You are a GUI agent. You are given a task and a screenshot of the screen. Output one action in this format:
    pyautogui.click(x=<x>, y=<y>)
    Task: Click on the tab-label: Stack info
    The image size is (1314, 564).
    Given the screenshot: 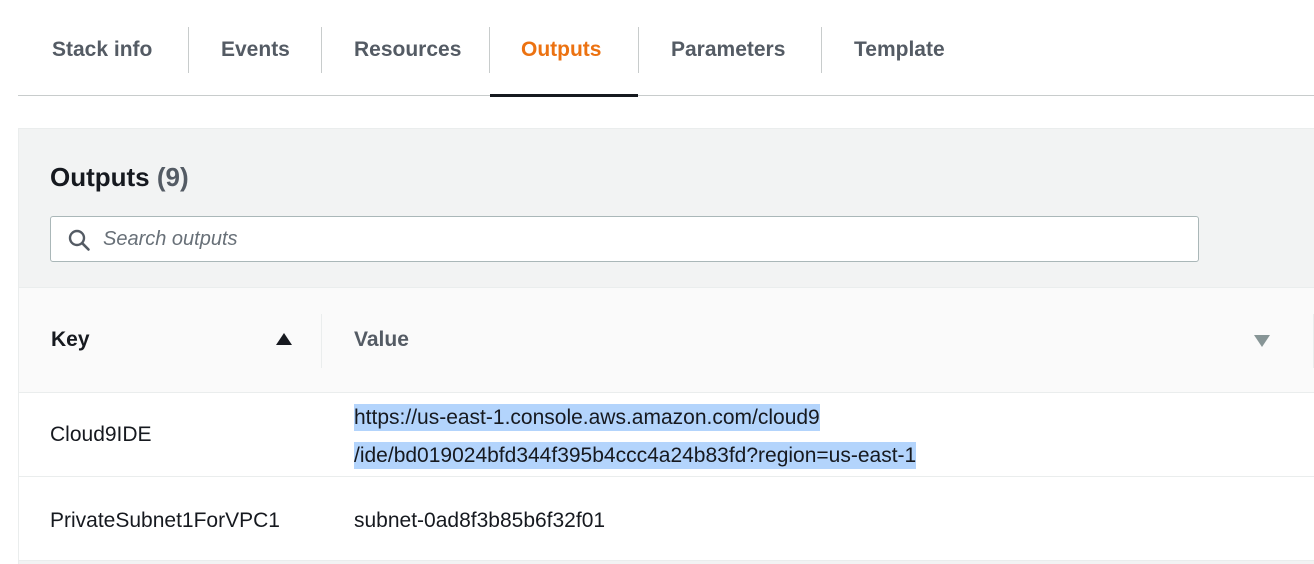 What is the action you would take?
    pyautogui.click(x=102, y=49)
    